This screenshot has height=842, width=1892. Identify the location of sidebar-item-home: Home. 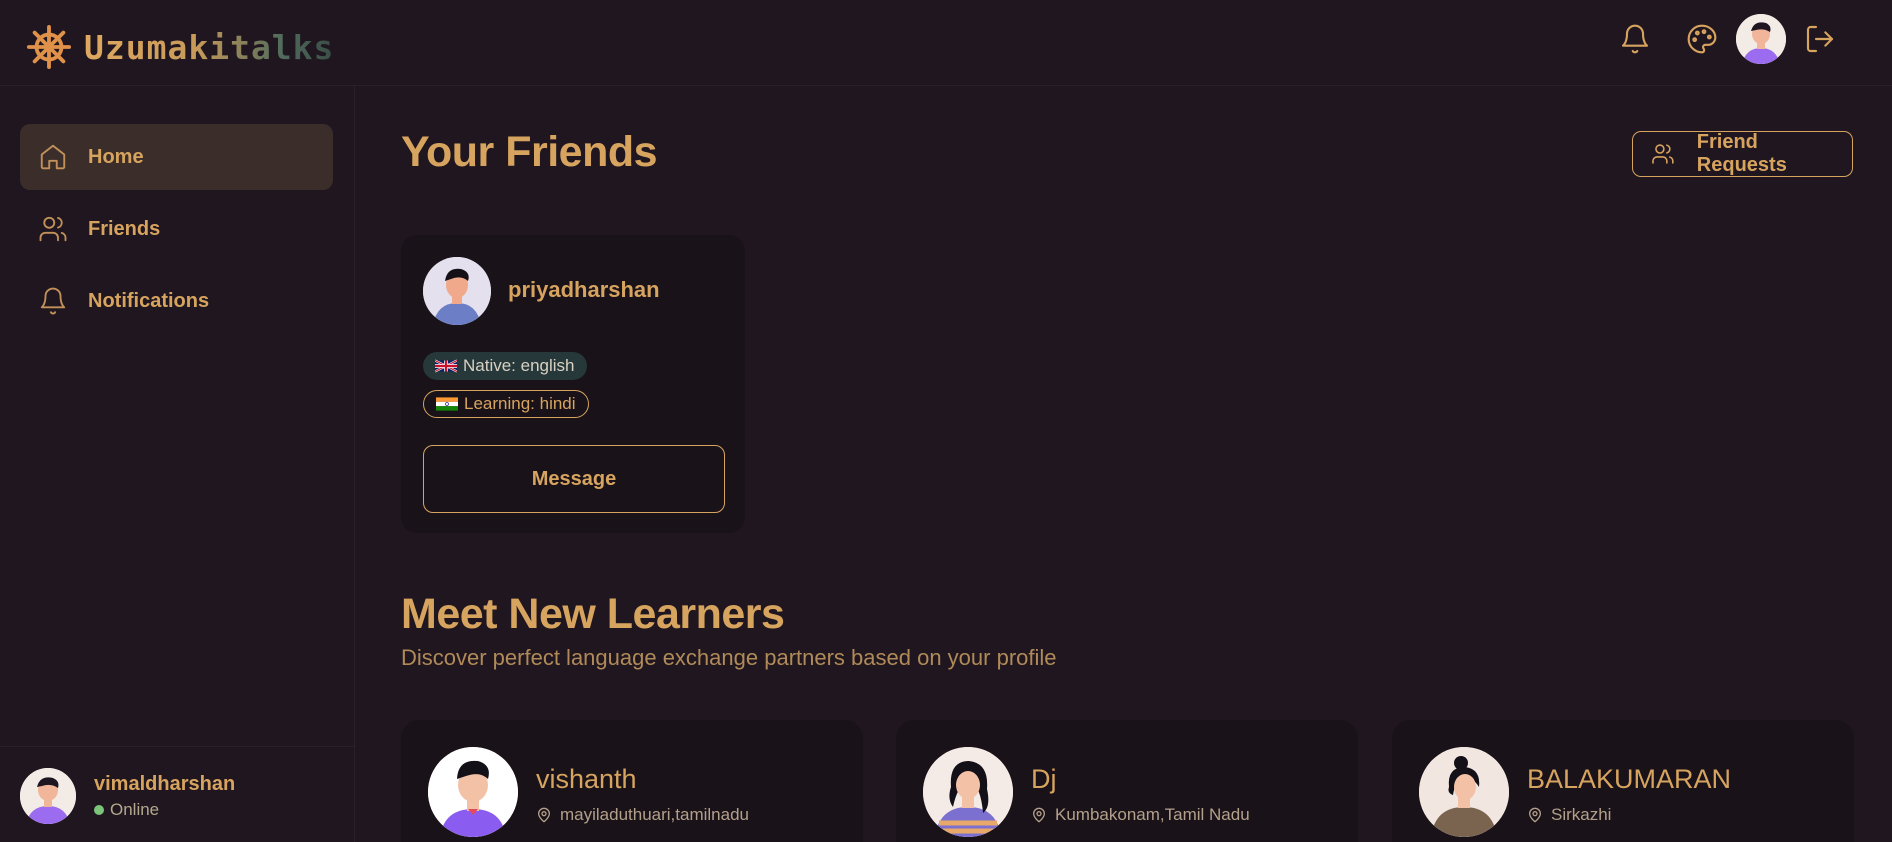
(176, 157).